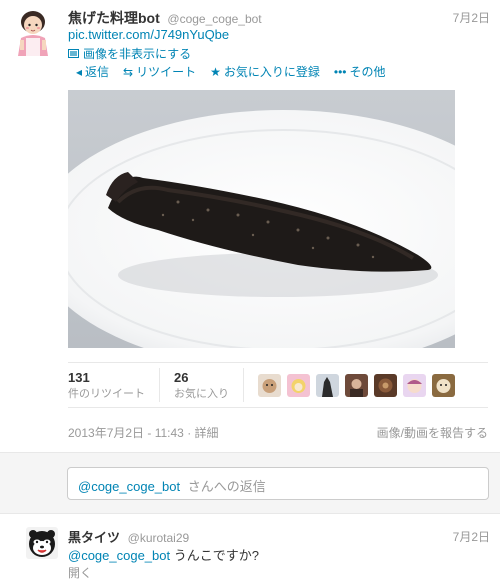  I want to click on reply-button: ◂ 返信, so click(92, 71).